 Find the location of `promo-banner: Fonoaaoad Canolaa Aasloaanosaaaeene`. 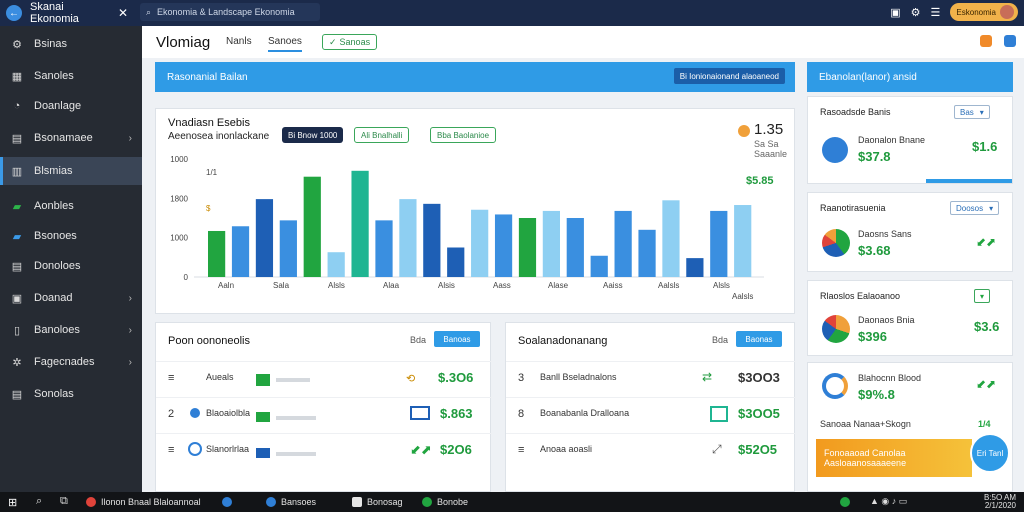

promo-banner: Fonoaaoad Canolaa Aasloaanosaaaeene is located at coordinates (894, 458).